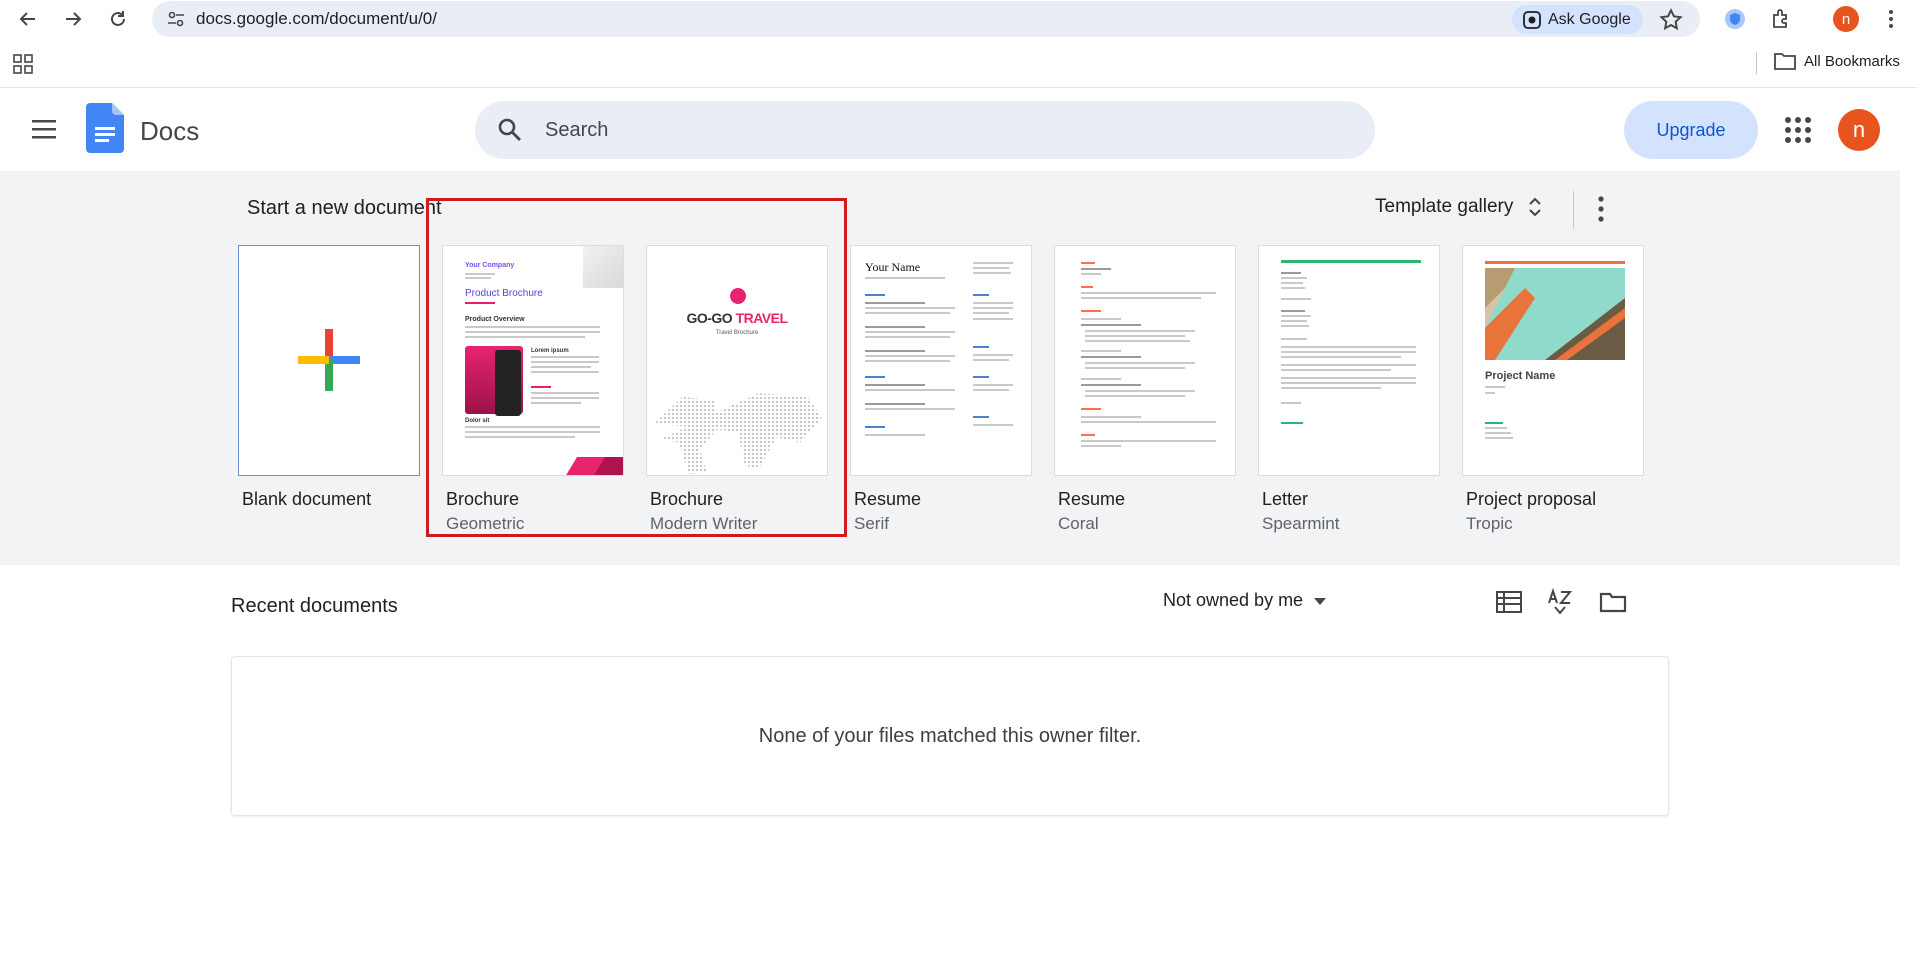 This screenshot has height=957, width=1917. I want to click on extension-shield-icon, so click(1735, 19).